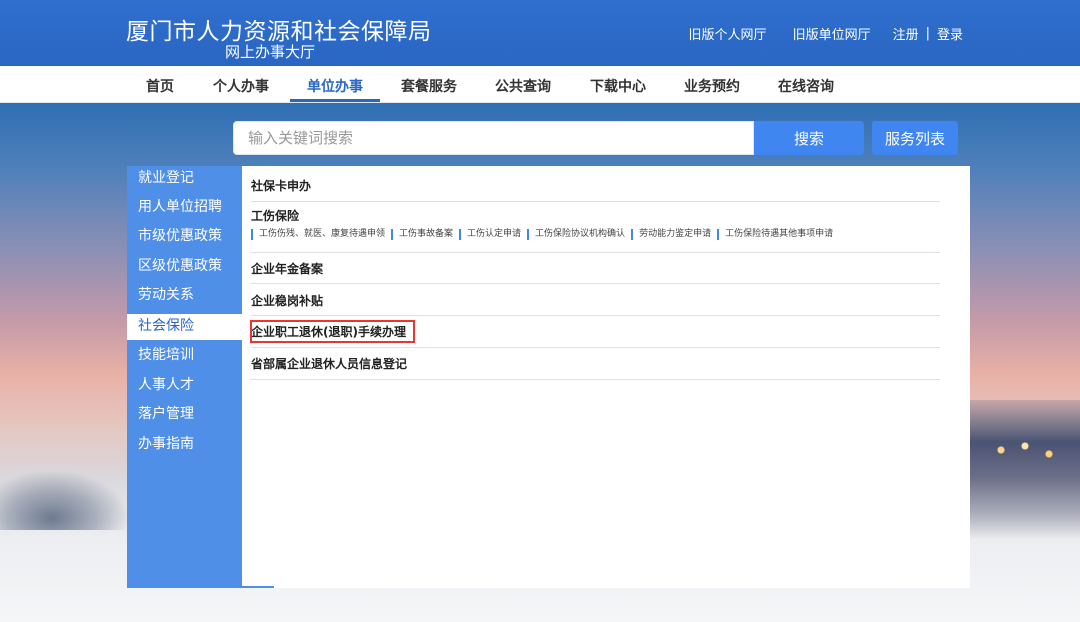 This screenshot has height=622, width=1080. I want to click on service-row: 省部属企业退休人员信息登记, so click(595, 367).